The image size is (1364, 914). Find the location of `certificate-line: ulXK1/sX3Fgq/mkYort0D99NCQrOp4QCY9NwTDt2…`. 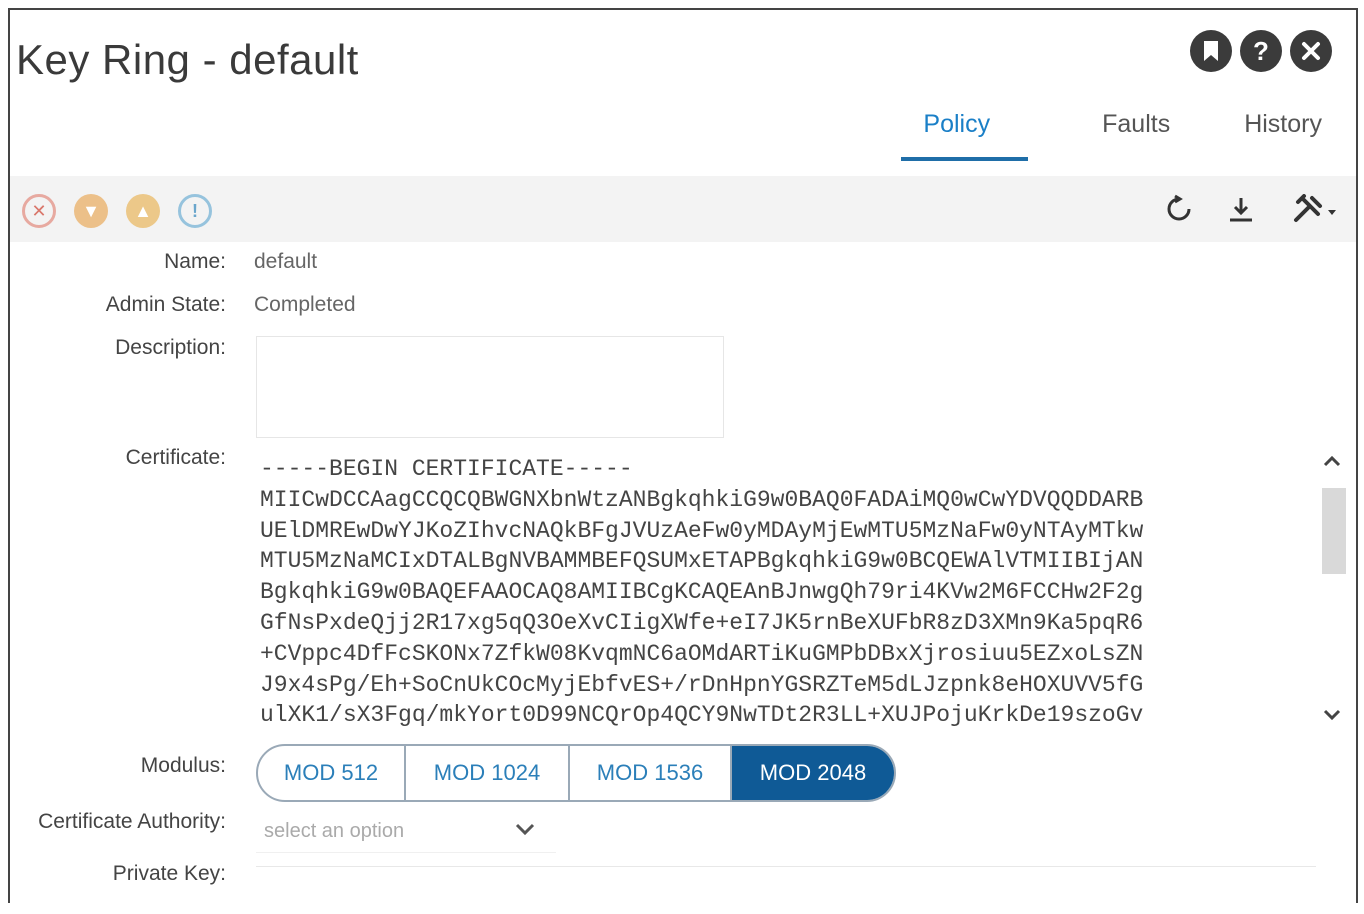

certificate-line: ulXK1/sX3Fgq/mkYort0D99NCQrOp4QCY9NwTDt2… is located at coordinates (702, 715).